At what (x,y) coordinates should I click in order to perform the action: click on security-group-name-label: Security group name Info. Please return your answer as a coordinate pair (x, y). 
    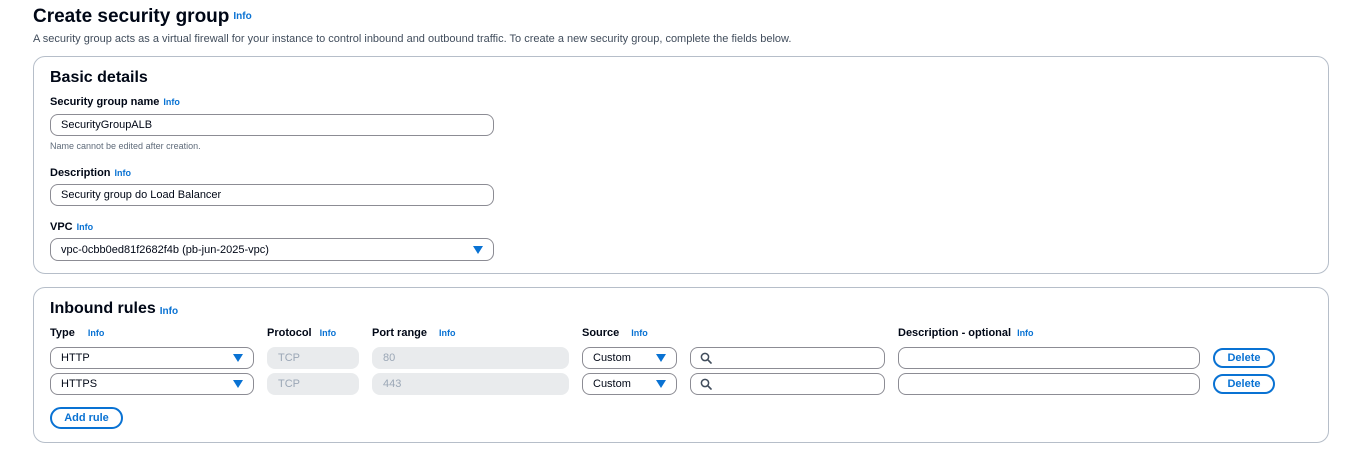
    Looking at the image, I should click on (115, 102).